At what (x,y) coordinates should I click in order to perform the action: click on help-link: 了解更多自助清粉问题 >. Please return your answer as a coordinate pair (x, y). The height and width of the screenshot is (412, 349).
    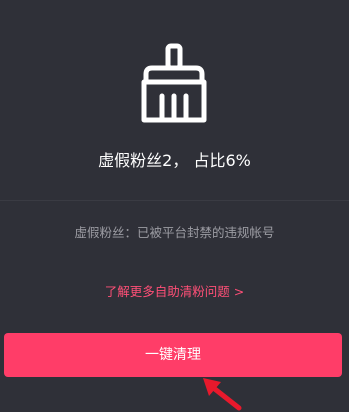
    Looking at the image, I should click on (174, 292).